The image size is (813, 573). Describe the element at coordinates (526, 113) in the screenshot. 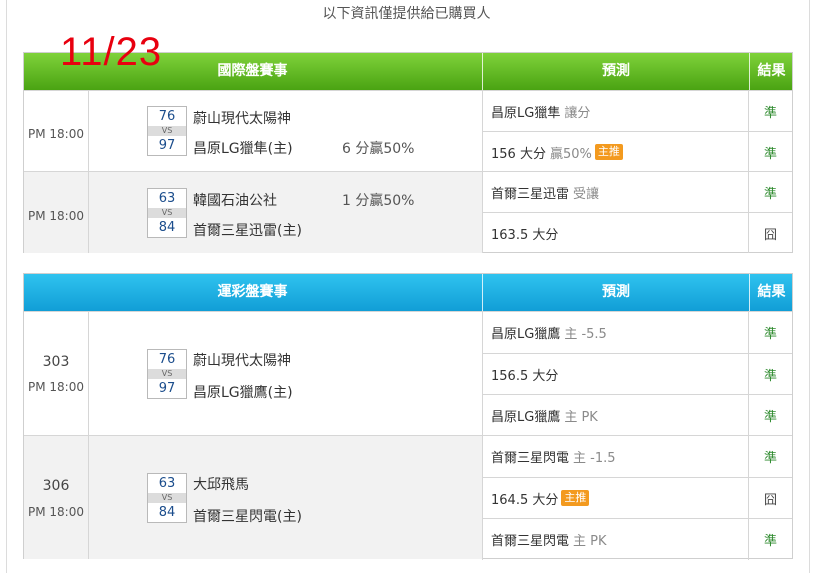

I see `prediction-main: 昌原LG獵隼` at that location.